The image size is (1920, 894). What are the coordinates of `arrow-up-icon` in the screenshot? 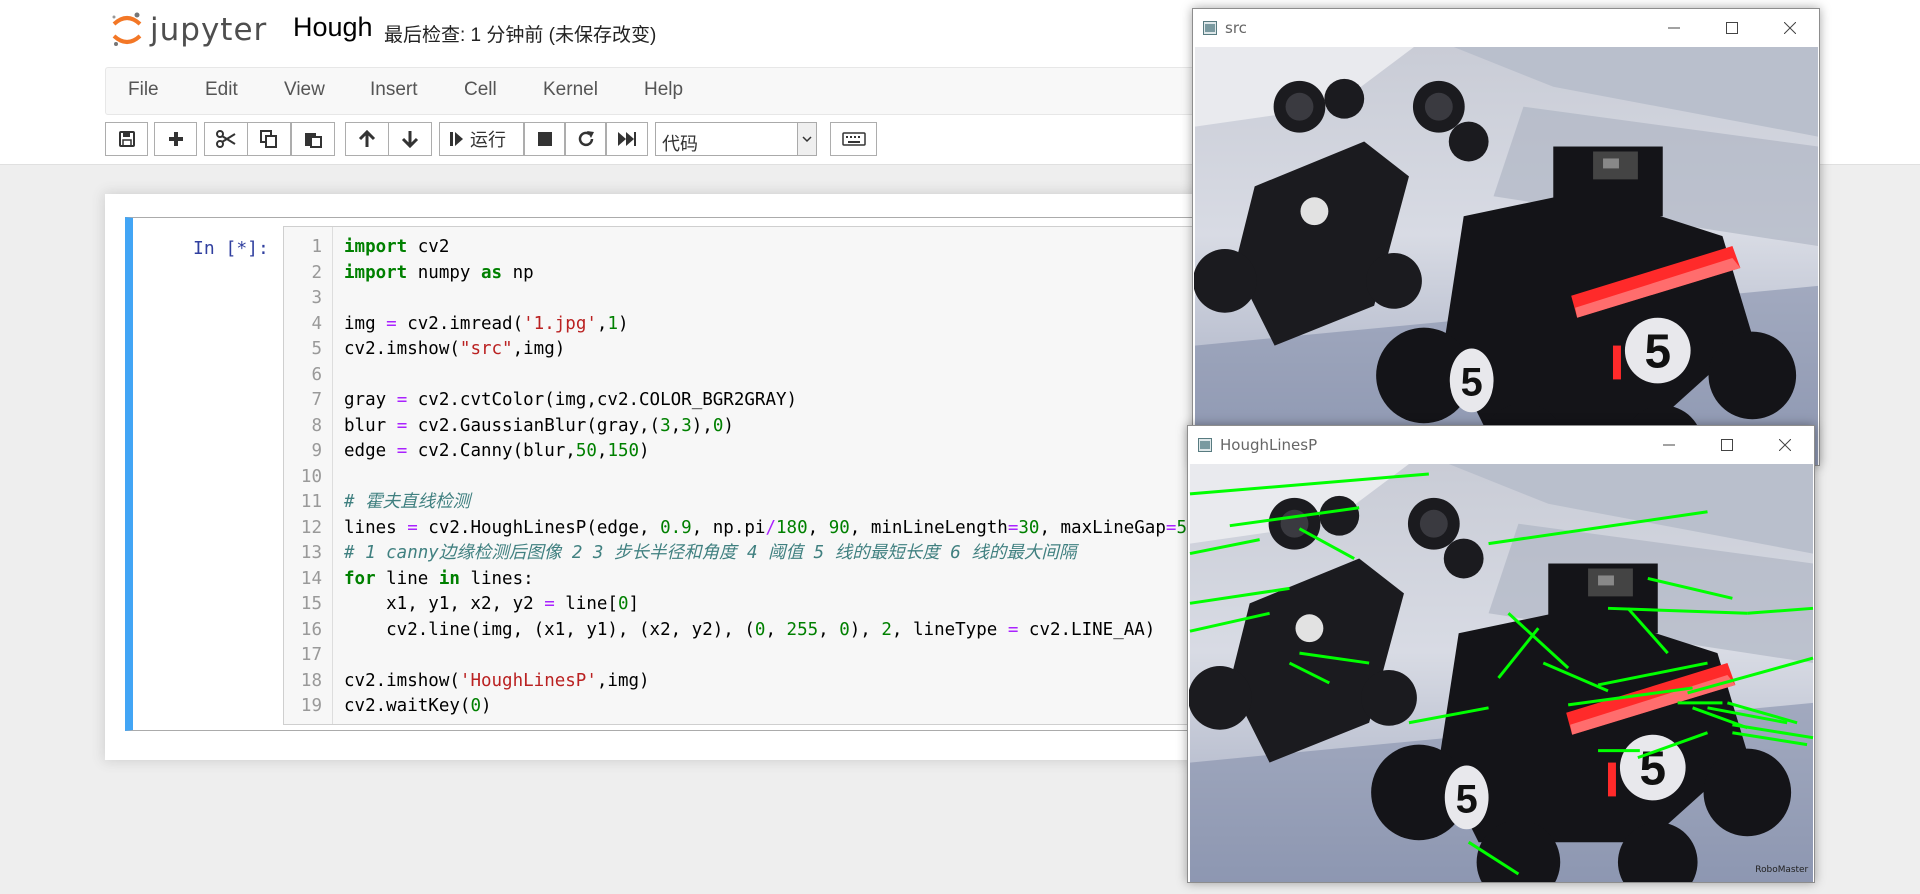 It's located at (367, 138).